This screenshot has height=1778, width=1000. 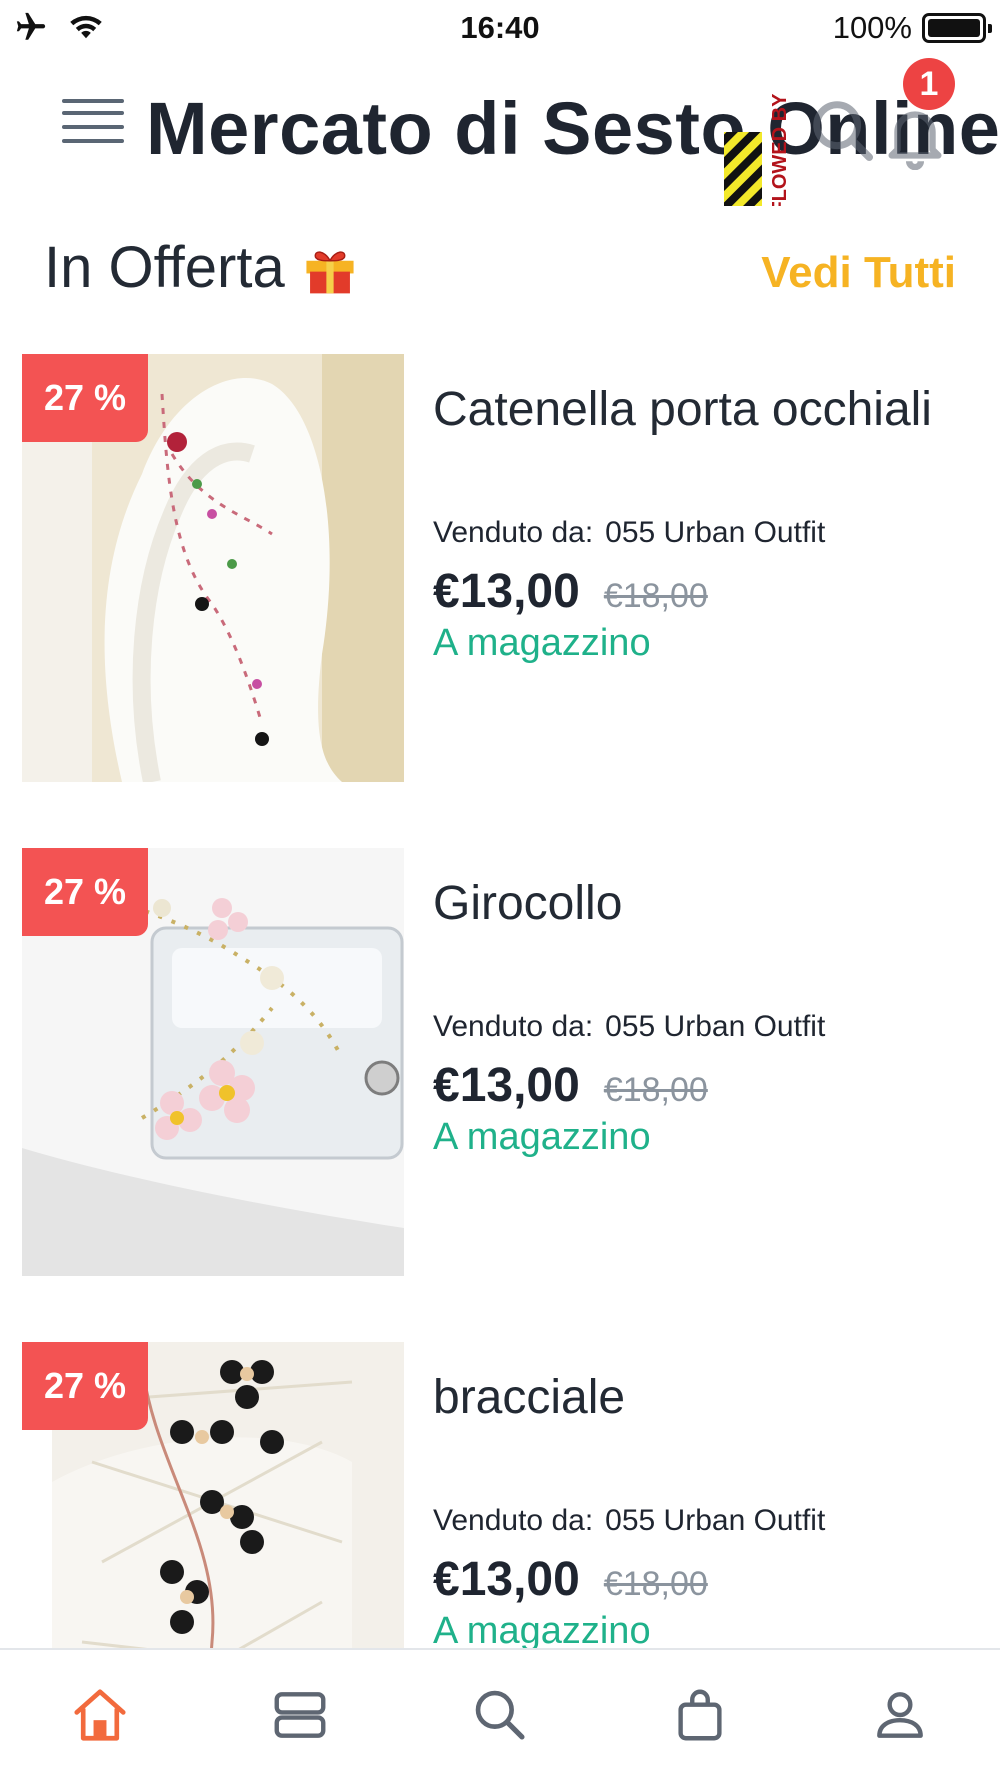 I want to click on cart-icon, so click(x=700, y=1715).